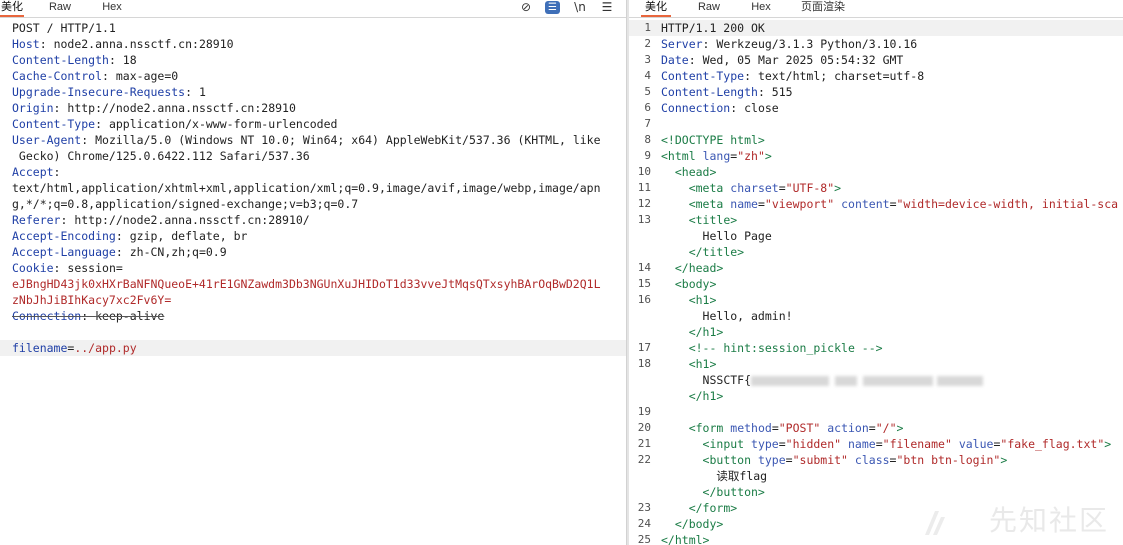 The height and width of the screenshot is (545, 1123). I want to click on header-value: node2.anna.nssctf.cn:28910, so click(143, 44).